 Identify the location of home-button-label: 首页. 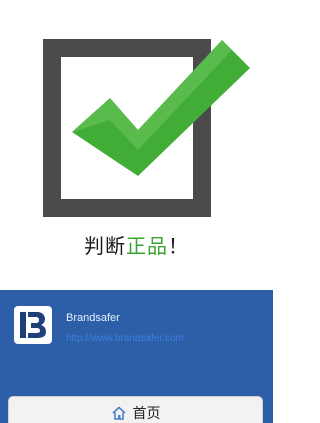
(146, 414).